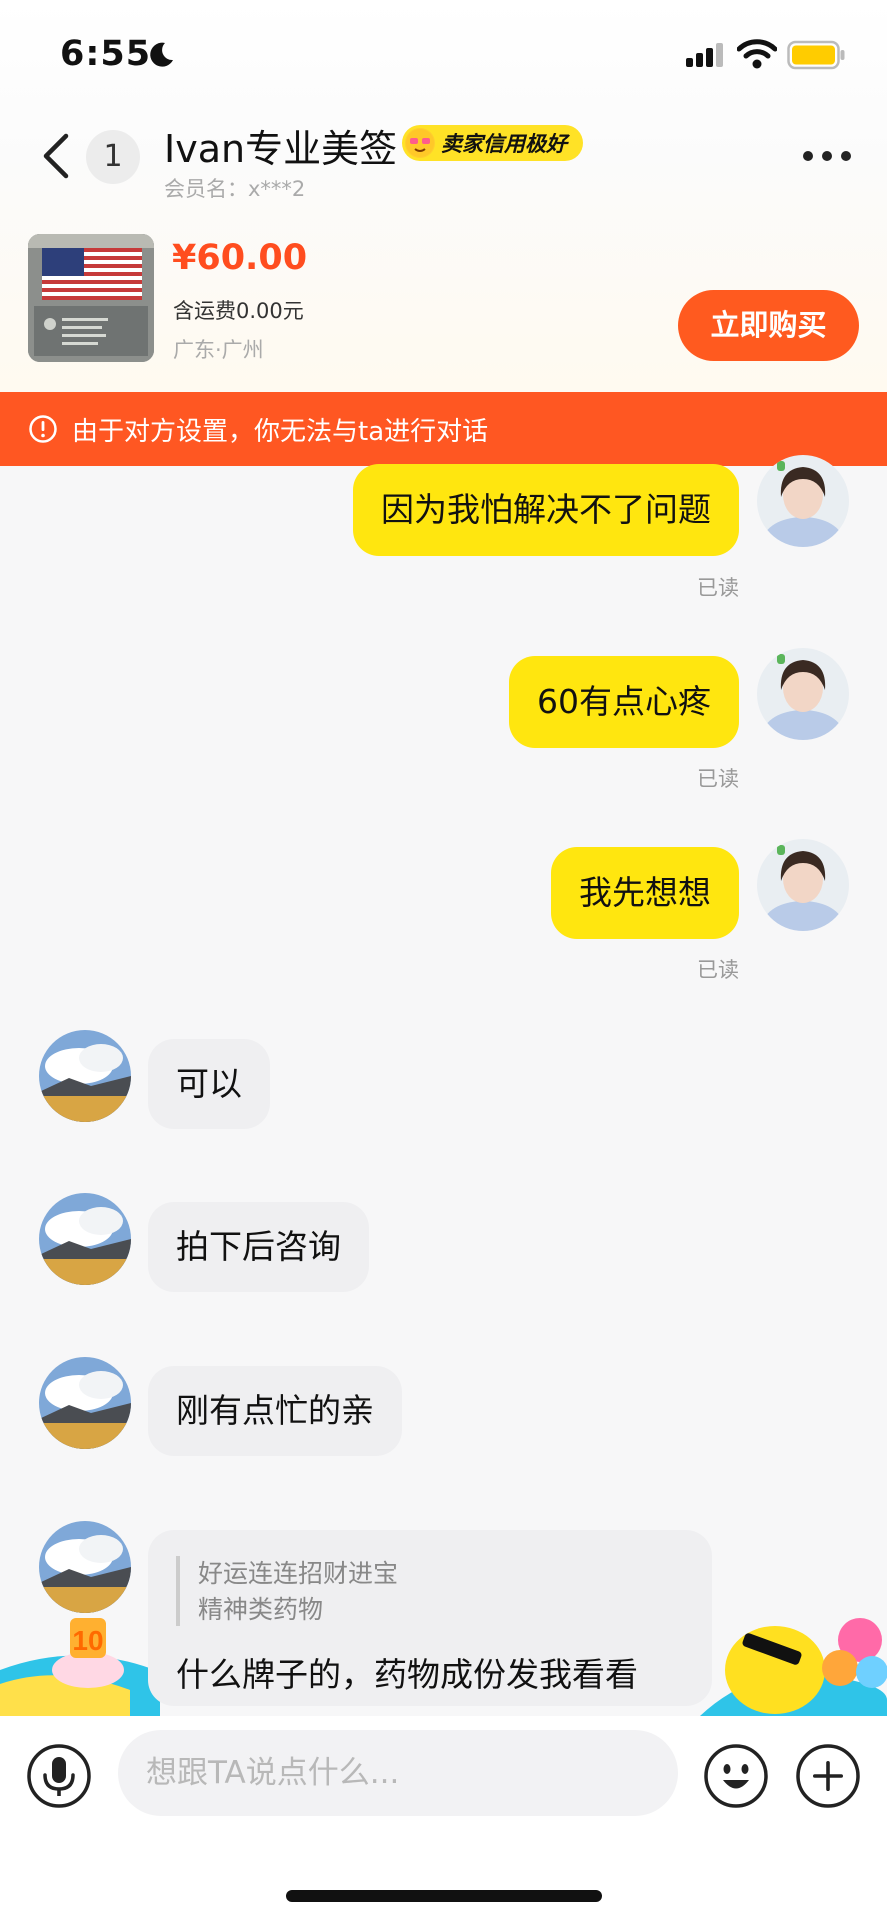 This screenshot has height=1920, width=887. I want to click on voice-input-icon, so click(59, 1776).